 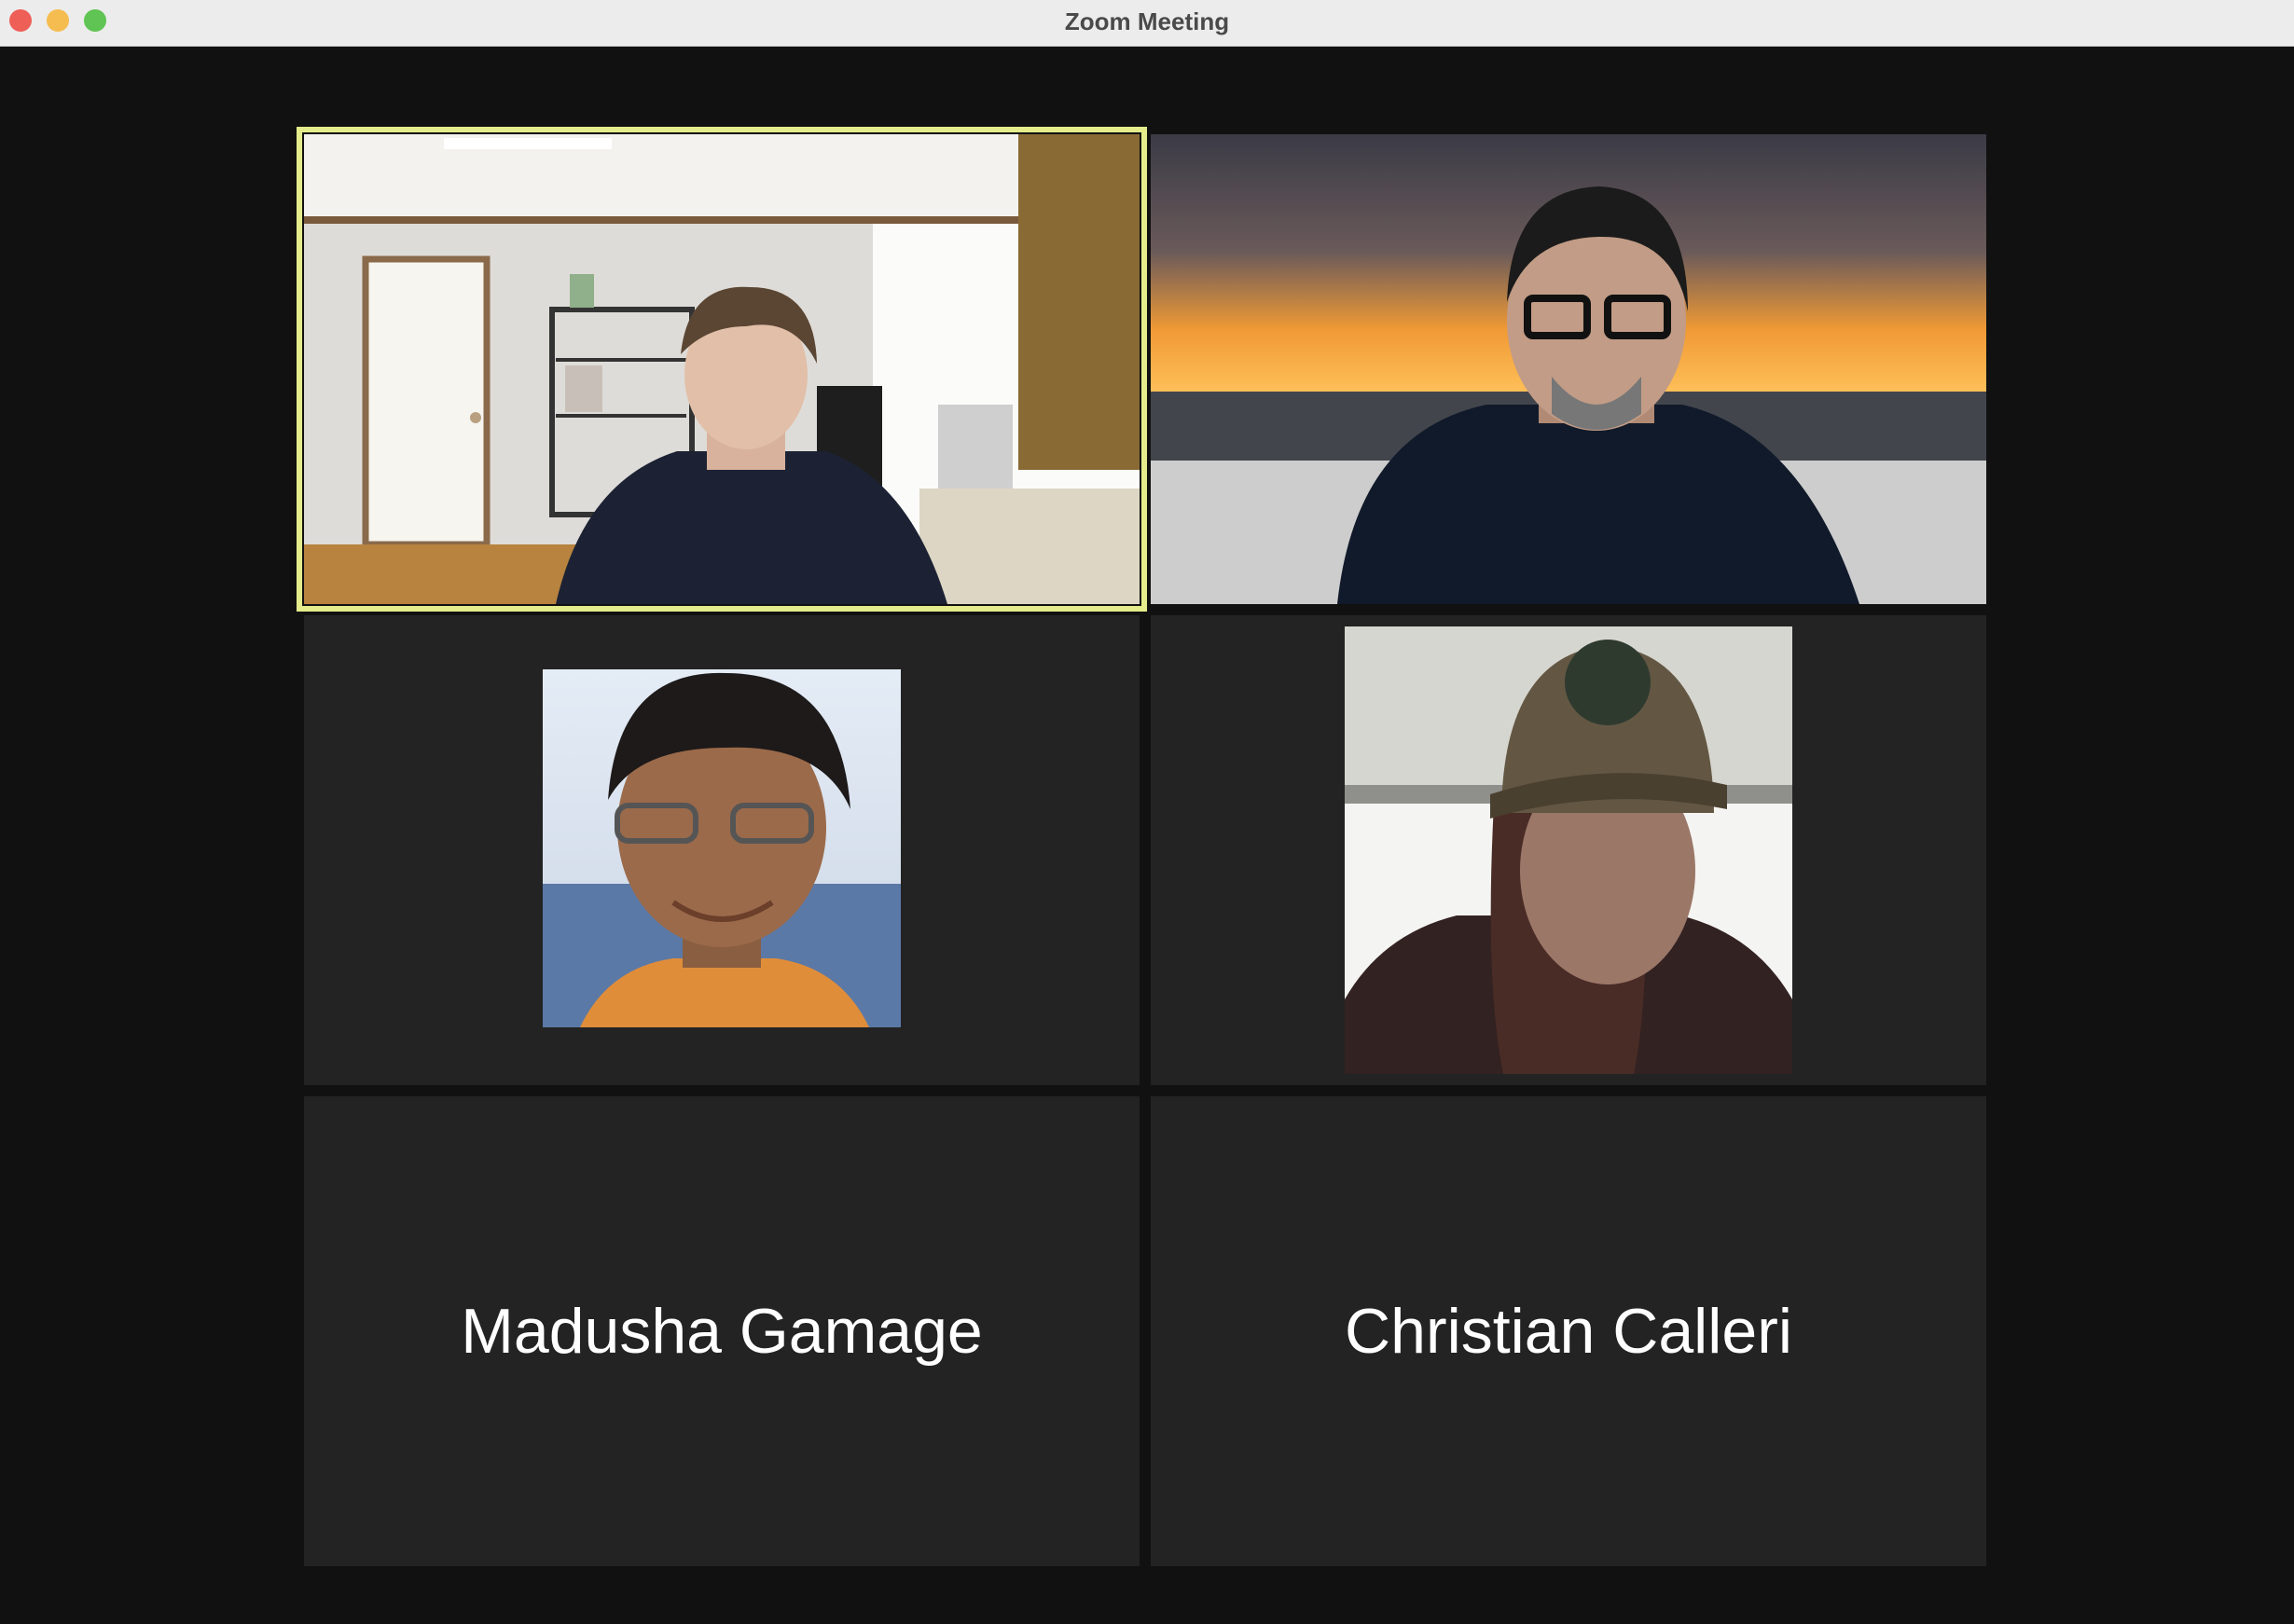 I want to click on participant-avatar, so click(x=722, y=848).